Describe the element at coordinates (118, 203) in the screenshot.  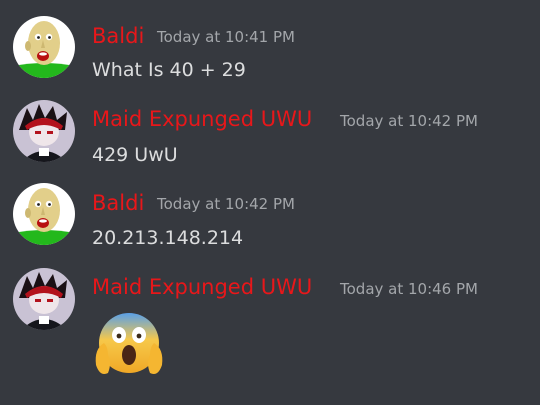
I see `username: Baldi` at that location.